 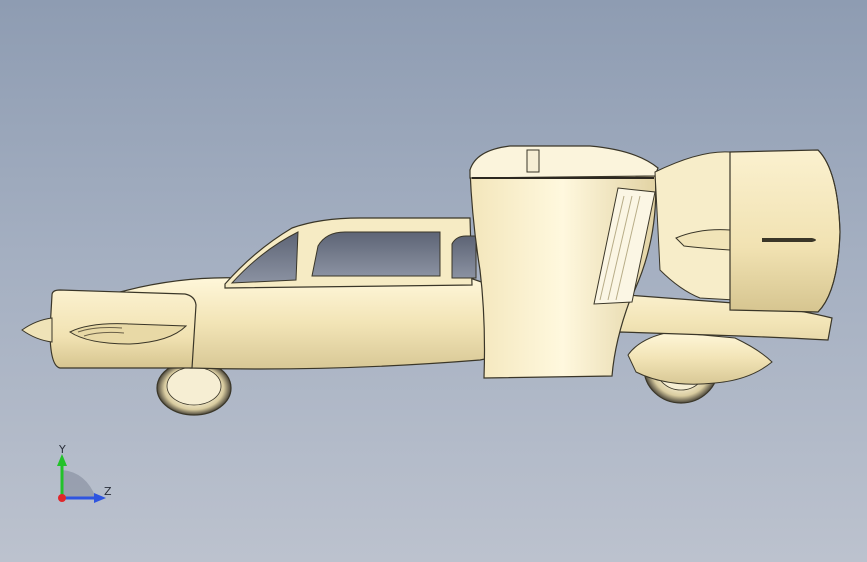 What do you see at coordinates (789, 240) in the screenshot?
I see `fan-hub` at bounding box center [789, 240].